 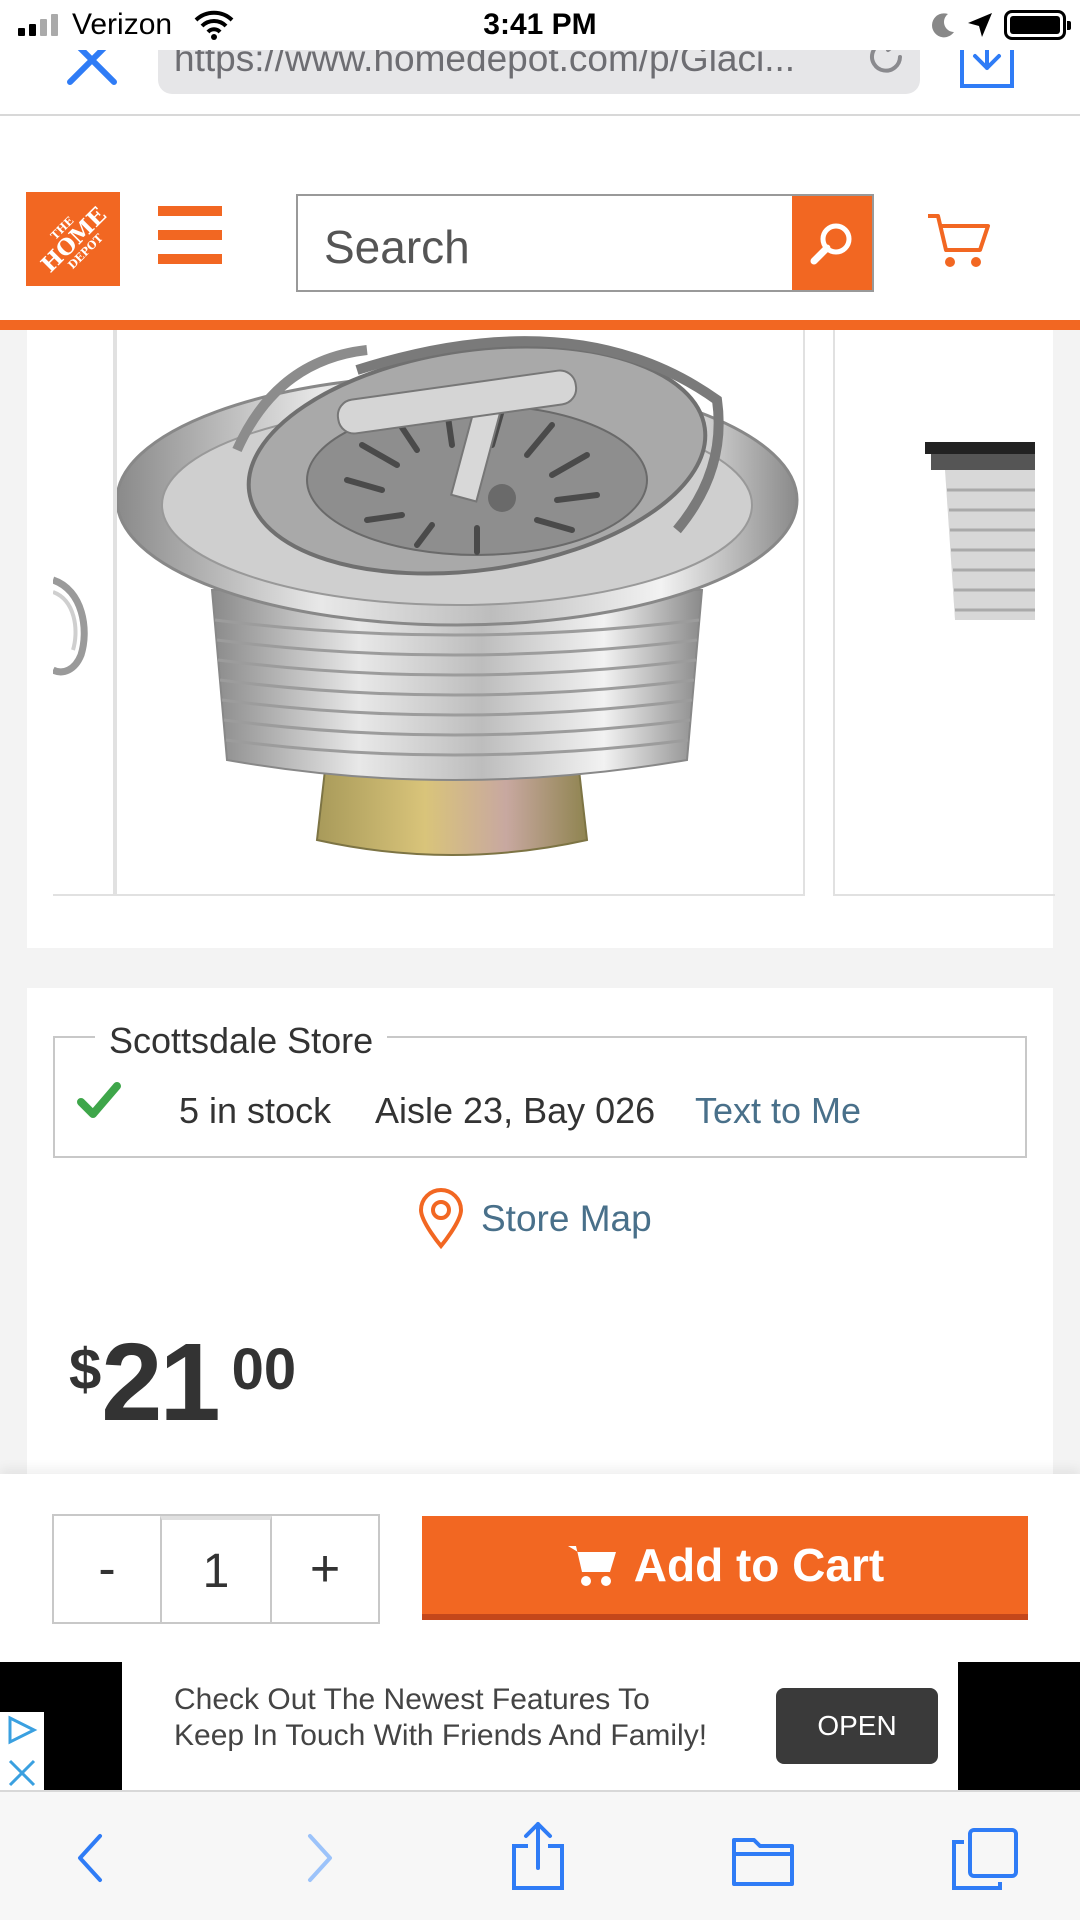 I want to click on search-button, so click(x=833, y=243).